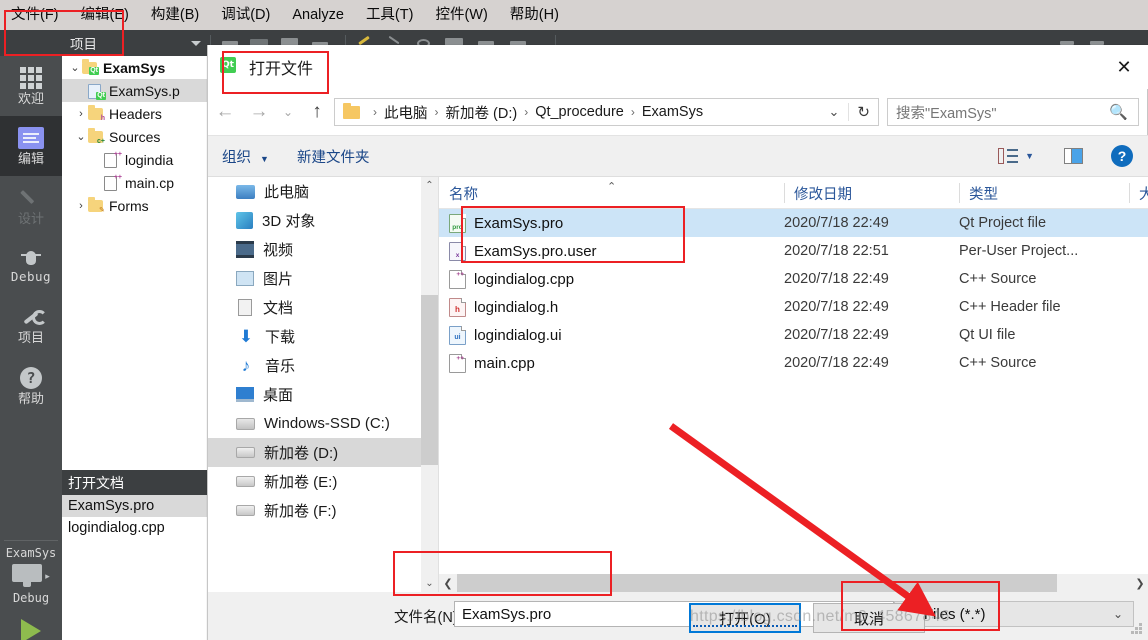  What do you see at coordinates (27, 576) in the screenshot?
I see `monitor-icon` at bounding box center [27, 576].